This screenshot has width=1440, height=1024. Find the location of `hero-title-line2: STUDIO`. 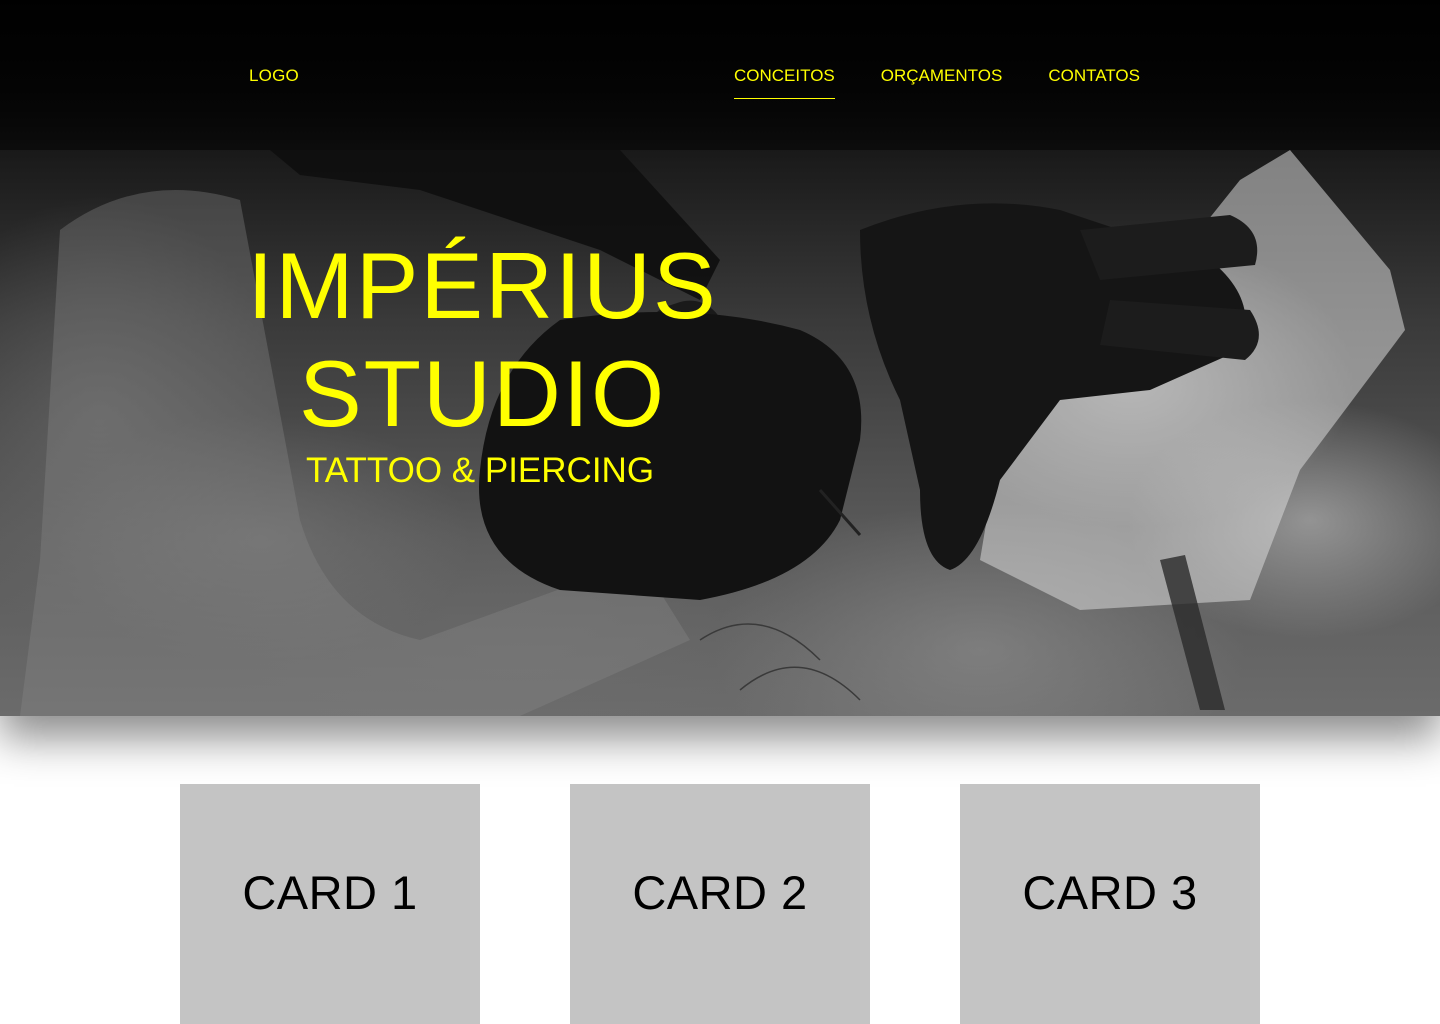

hero-title-line2: STUDIO is located at coordinates (482, 393).